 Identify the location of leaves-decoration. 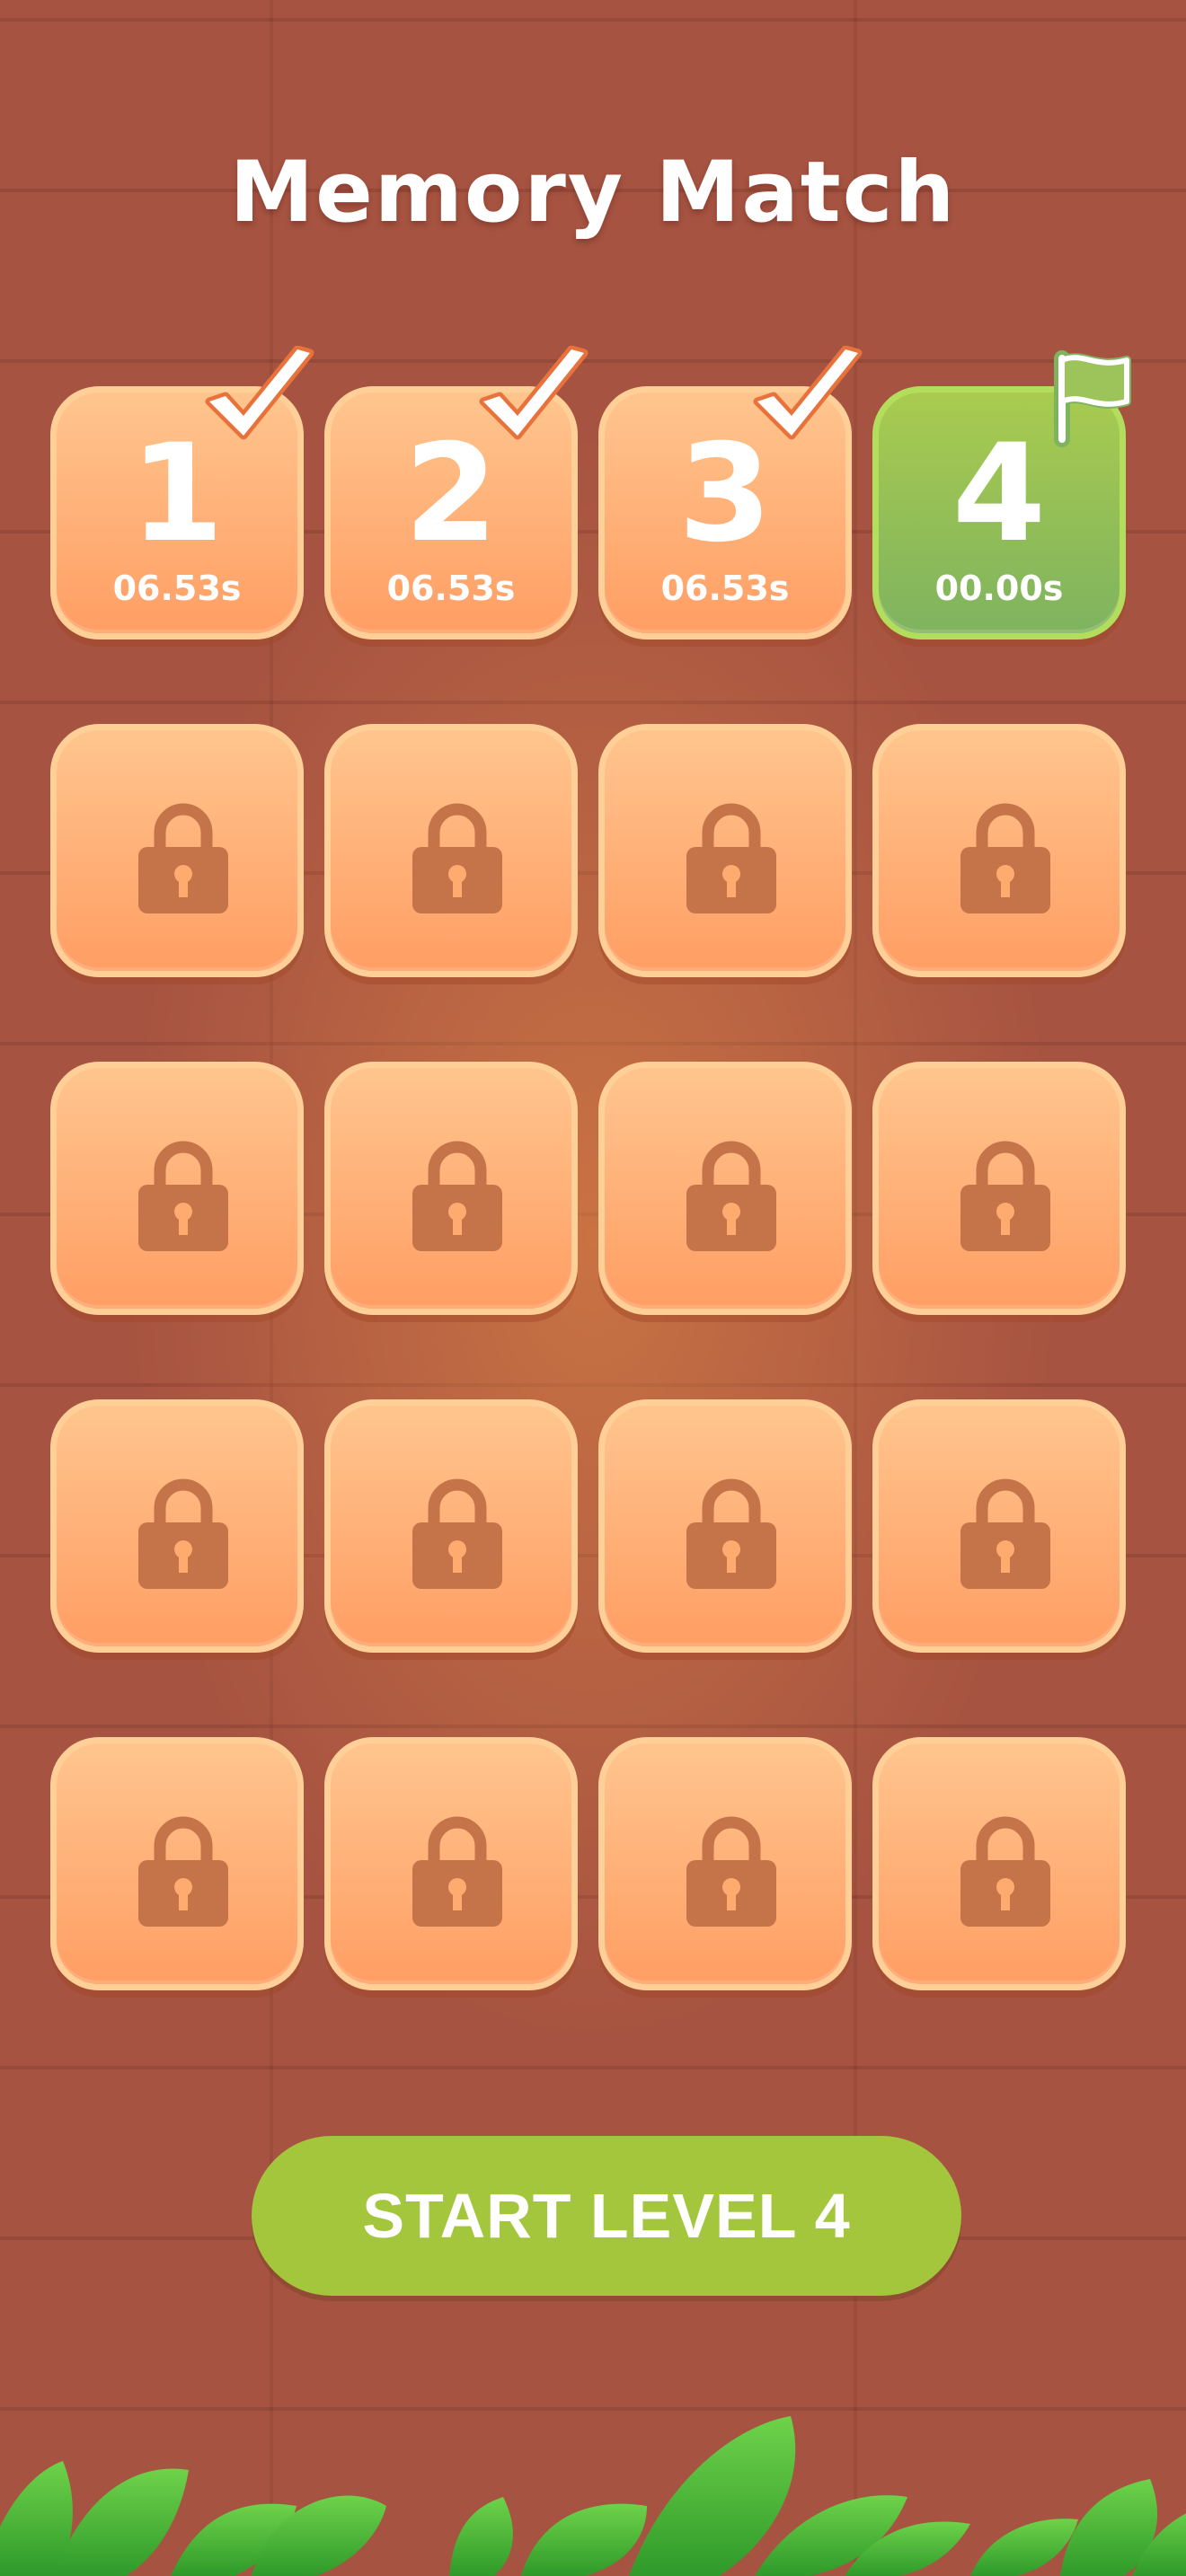
(593, 2496).